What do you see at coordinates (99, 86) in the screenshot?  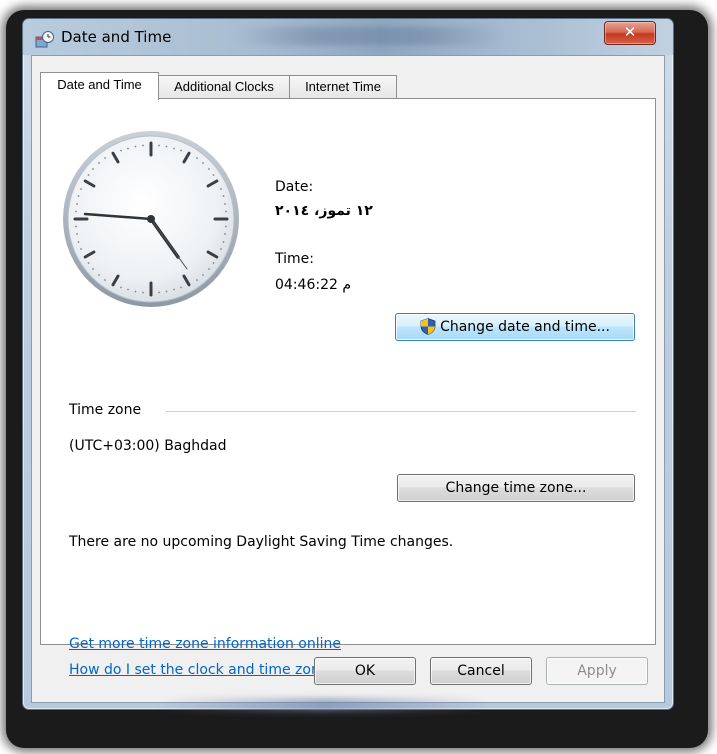 I see `tab-date-and-time: Date and Time` at bounding box center [99, 86].